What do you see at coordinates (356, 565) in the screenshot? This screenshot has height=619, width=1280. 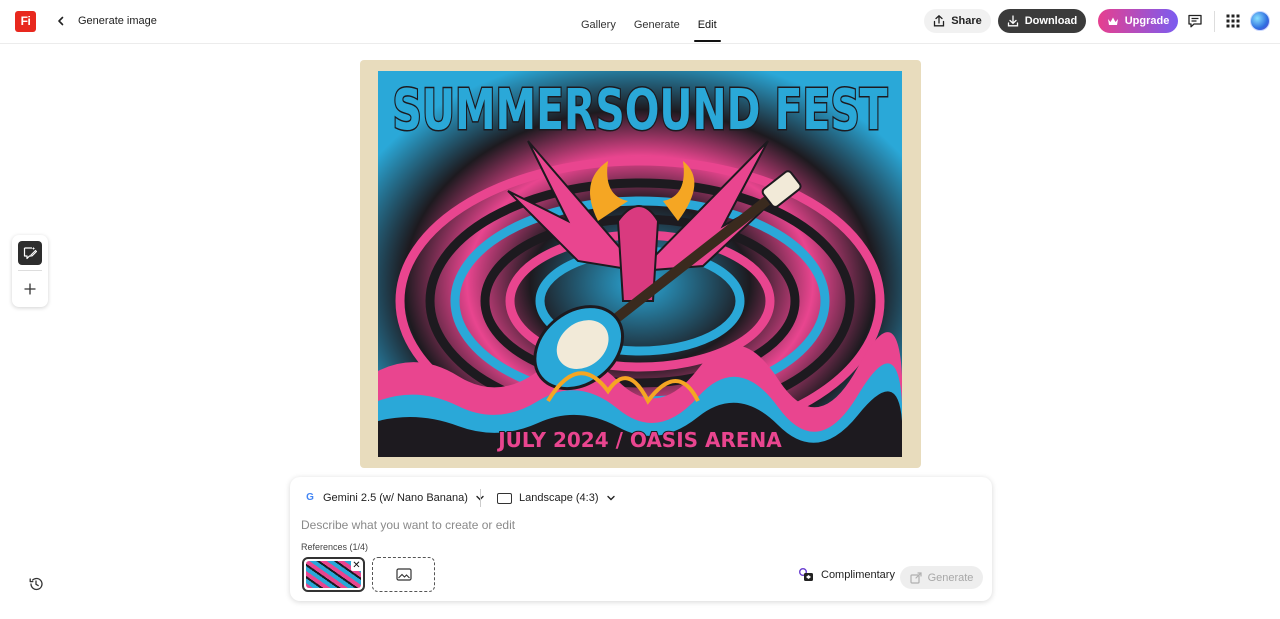 I see `remove-reference-button: ✕` at bounding box center [356, 565].